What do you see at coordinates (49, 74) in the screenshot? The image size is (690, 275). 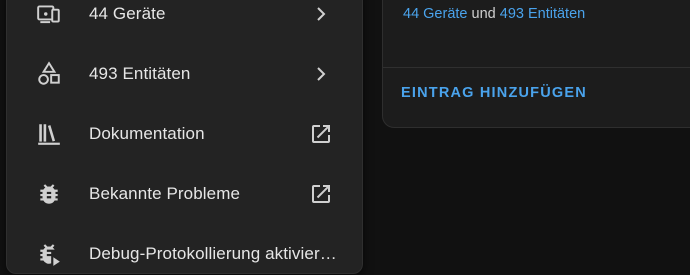 I see `shapes-icon` at bounding box center [49, 74].